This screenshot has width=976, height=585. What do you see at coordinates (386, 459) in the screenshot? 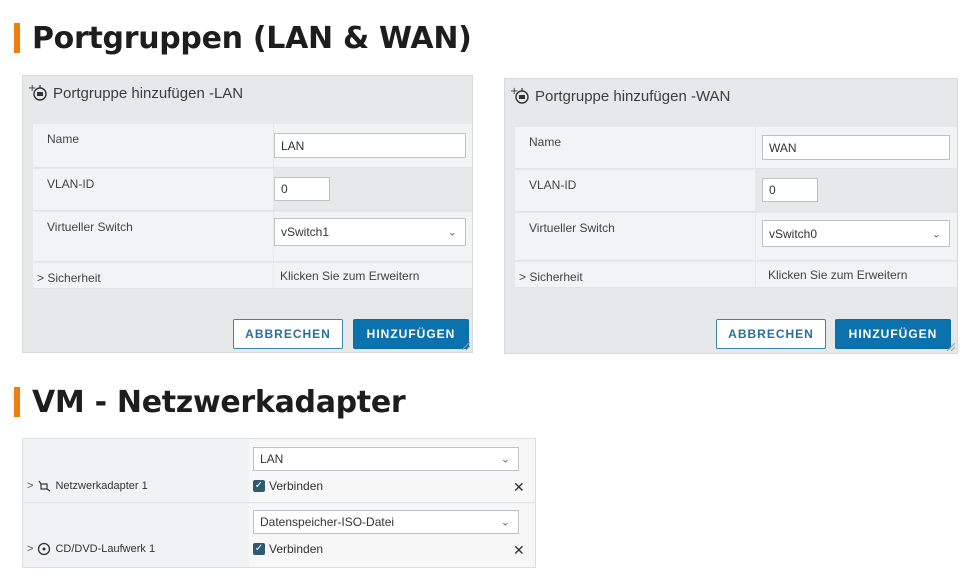
I see `network-select: LAN ⌄` at bounding box center [386, 459].